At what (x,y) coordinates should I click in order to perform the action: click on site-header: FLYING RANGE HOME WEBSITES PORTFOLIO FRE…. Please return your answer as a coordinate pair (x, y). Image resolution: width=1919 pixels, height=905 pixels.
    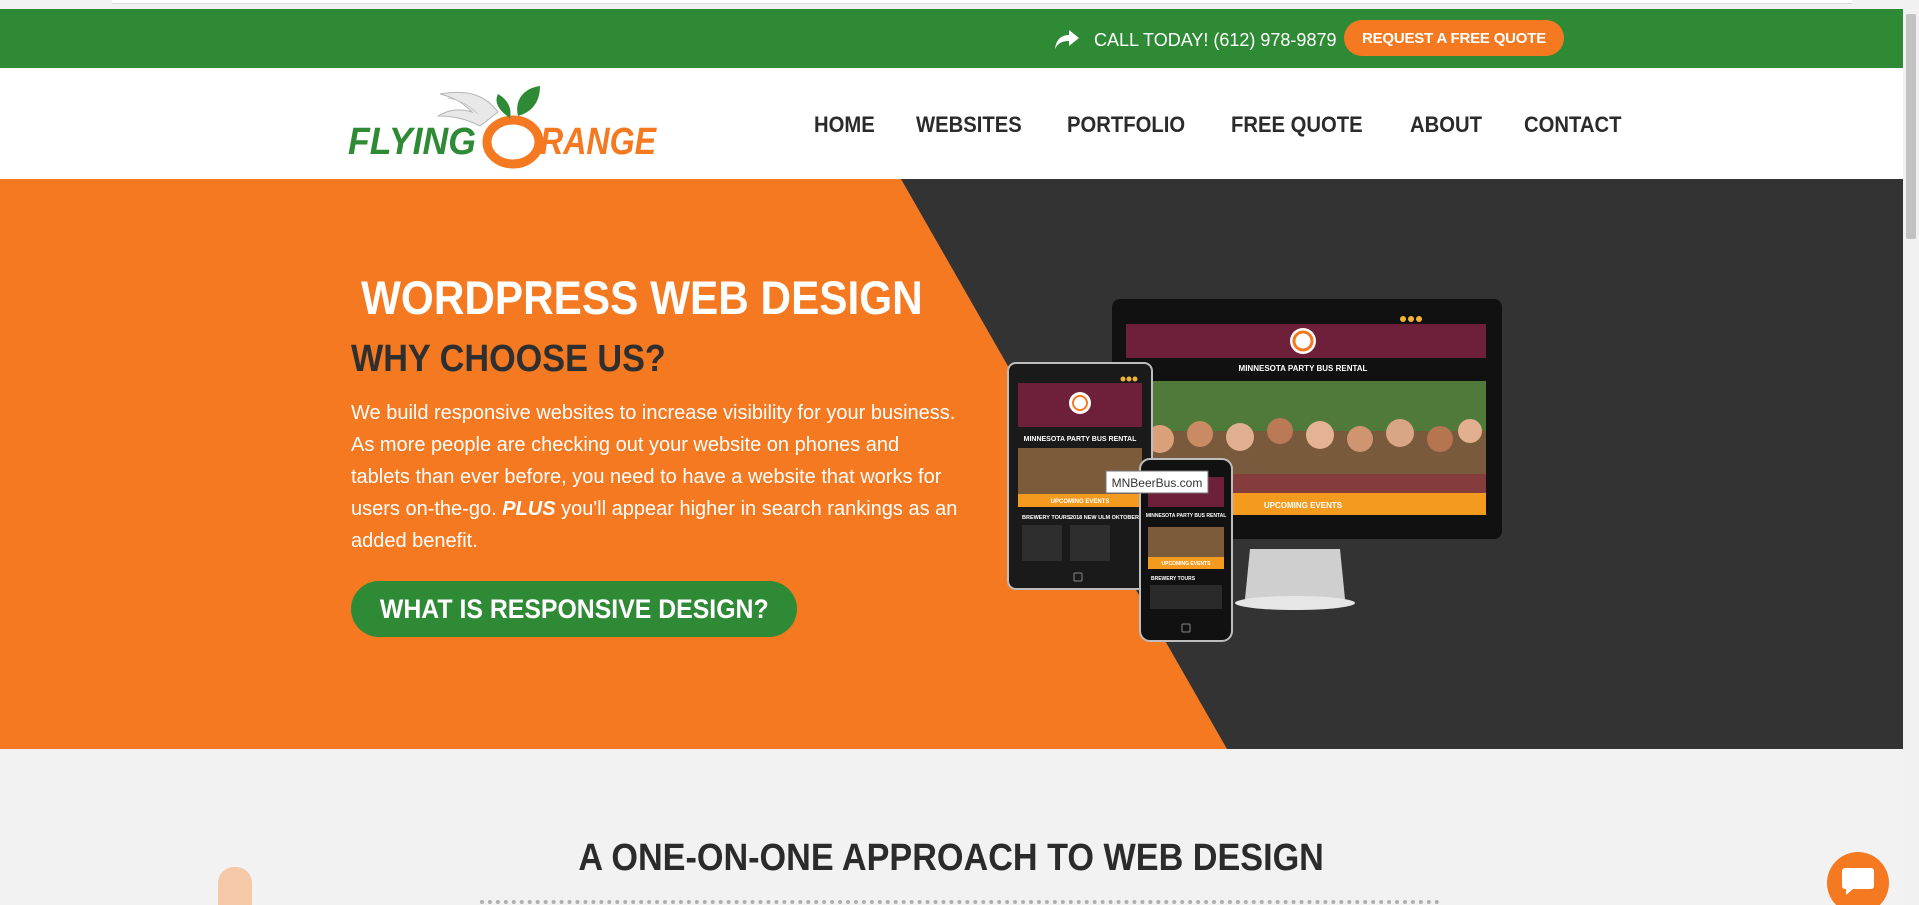
    Looking at the image, I should click on (951, 123).